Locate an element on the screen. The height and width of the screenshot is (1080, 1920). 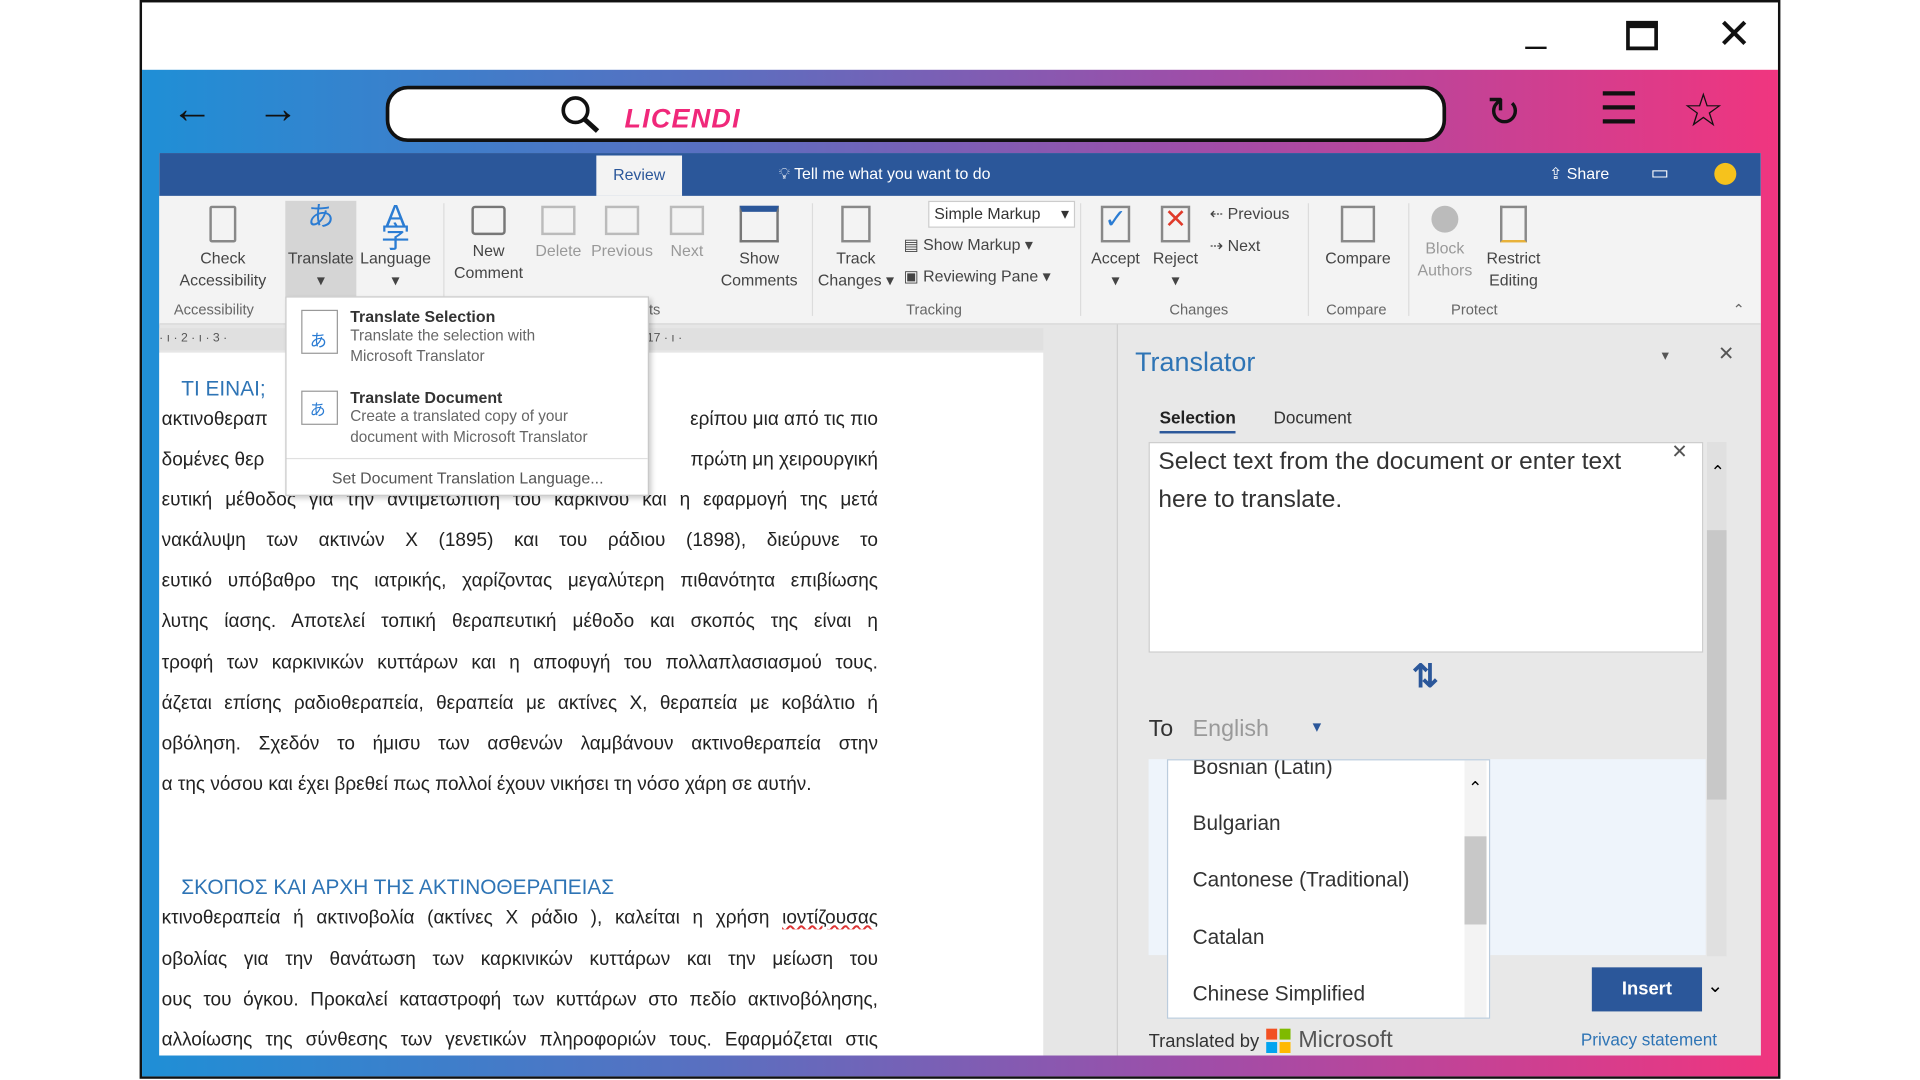
reviewing-pane-button: ▣ Reviewing Pane ▾ is located at coordinates (977, 277).